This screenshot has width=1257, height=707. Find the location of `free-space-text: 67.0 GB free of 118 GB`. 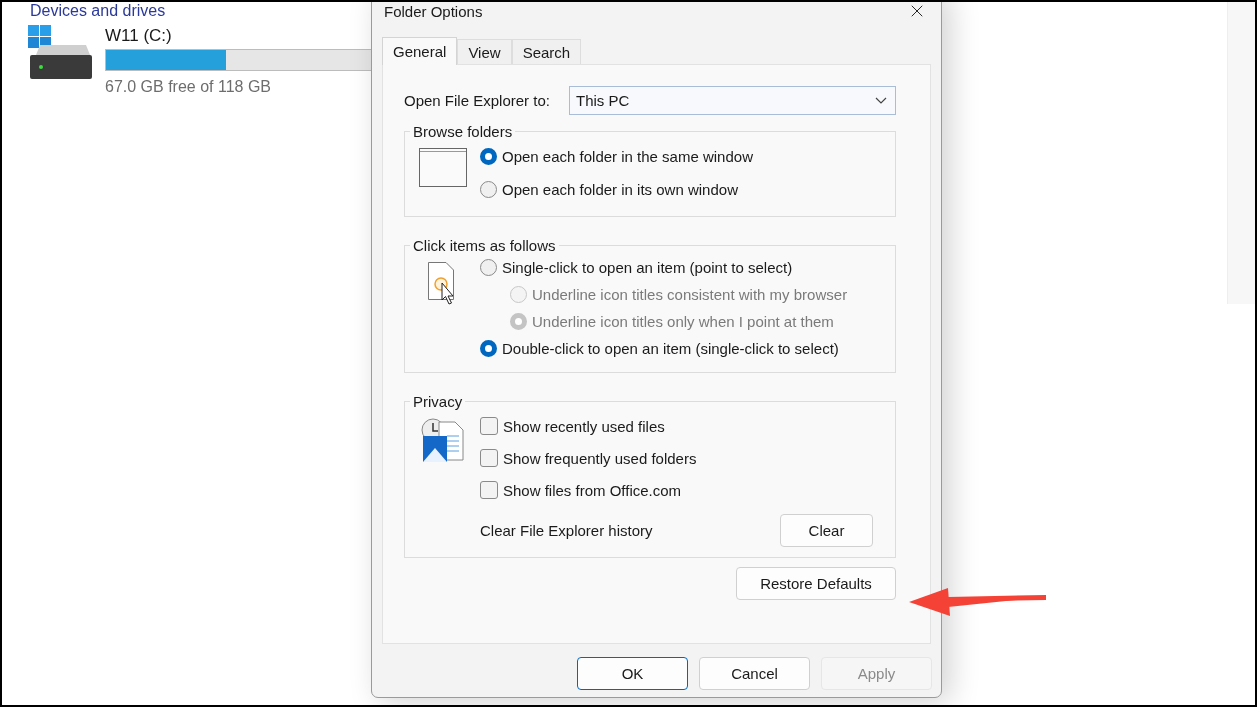

free-space-text: 67.0 GB free of 118 GB is located at coordinates (189, 87).